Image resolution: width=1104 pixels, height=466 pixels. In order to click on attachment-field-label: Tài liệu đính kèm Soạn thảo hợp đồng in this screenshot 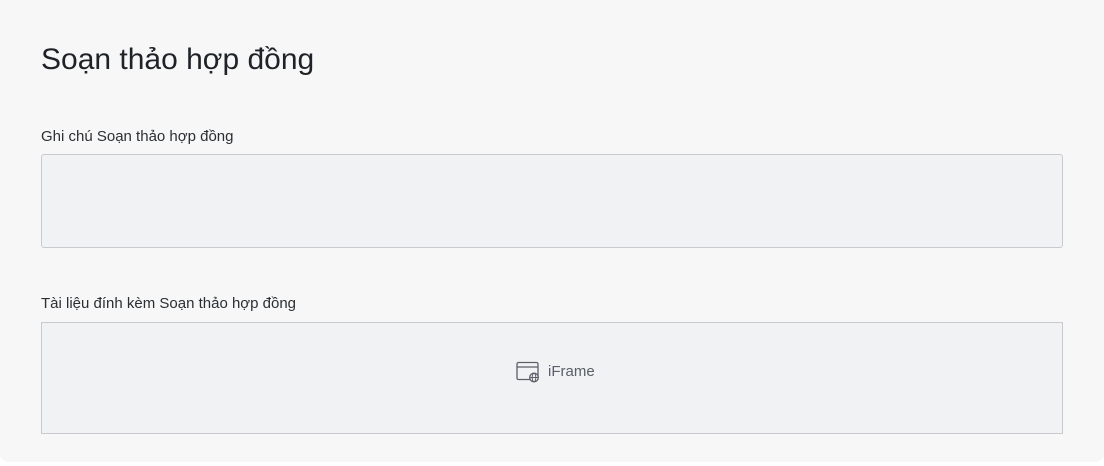, I will do `click(169, 303)`.